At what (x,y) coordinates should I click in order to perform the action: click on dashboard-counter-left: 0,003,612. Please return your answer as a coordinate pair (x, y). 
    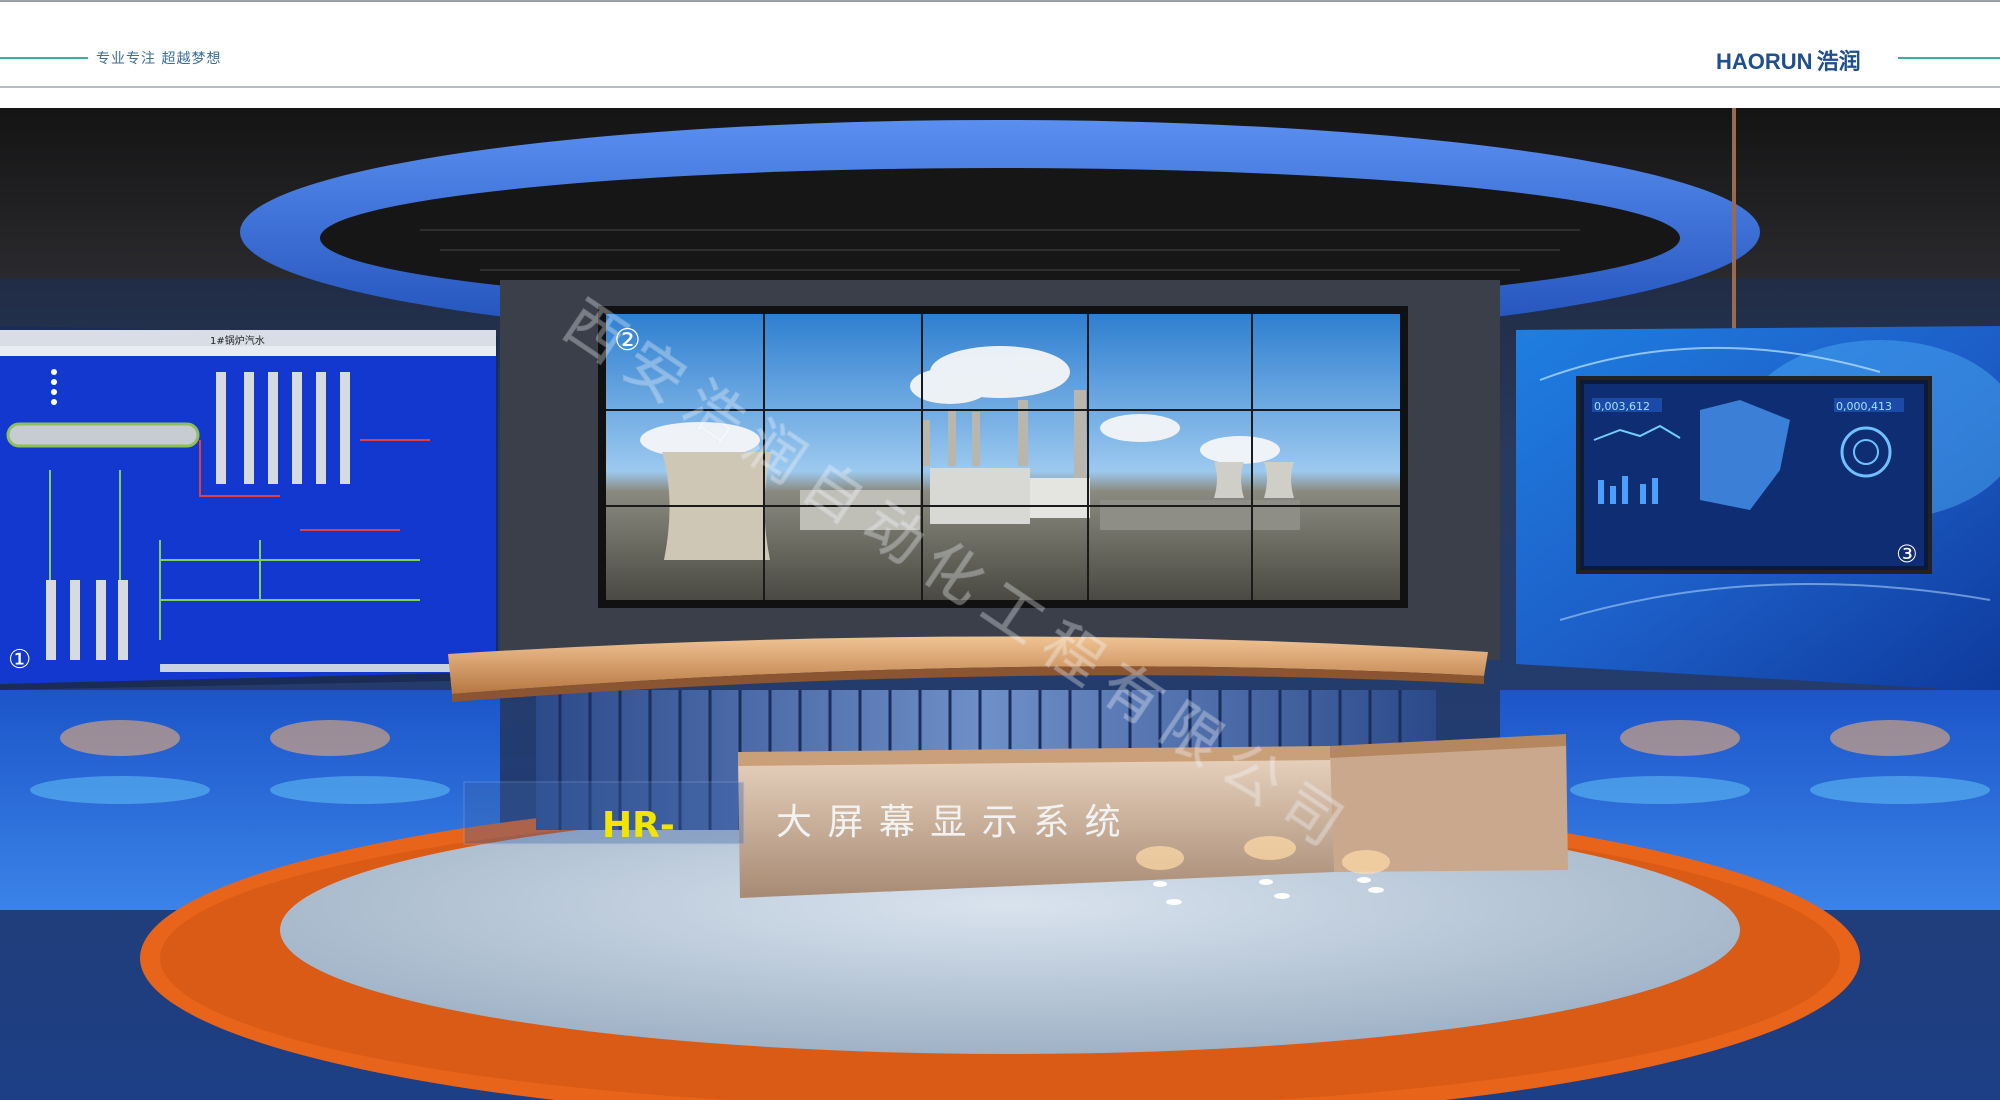
    Looking at the image, I should click on (1622, 406).